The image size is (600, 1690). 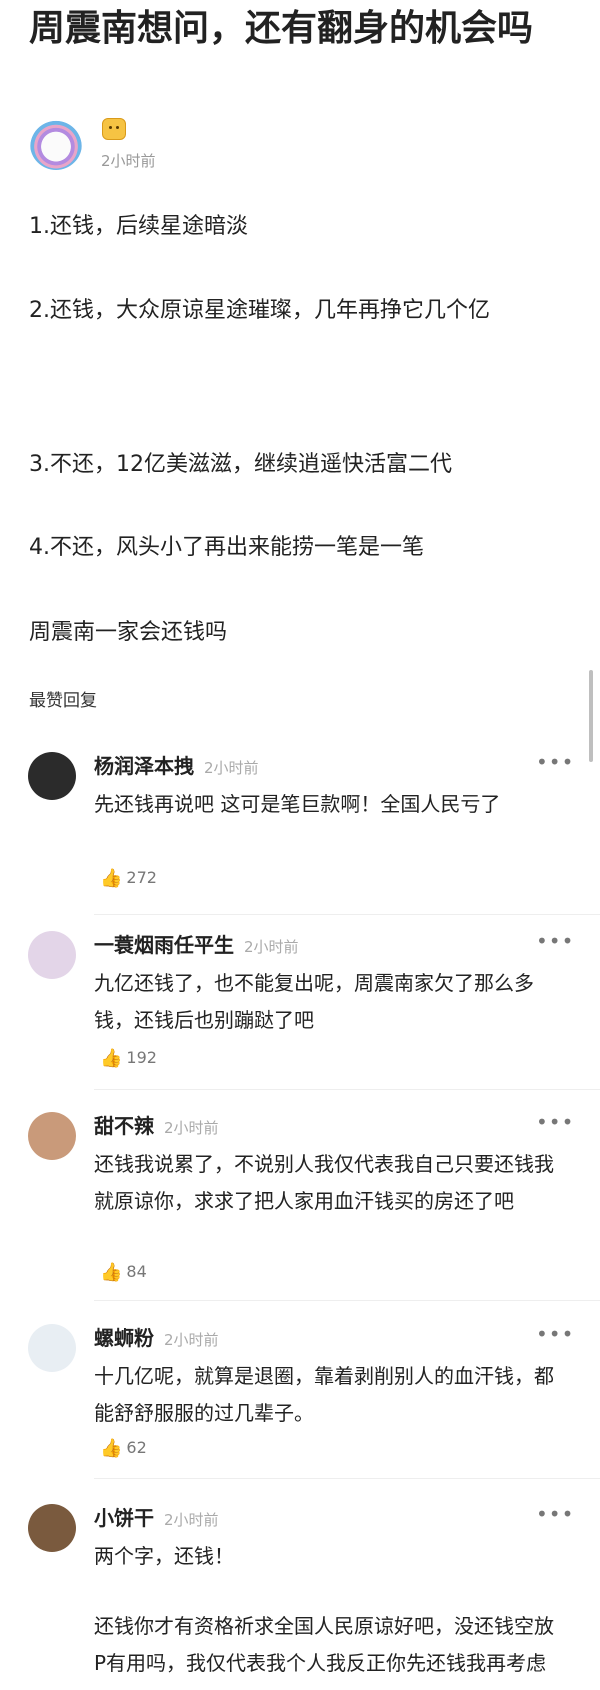 I want to click on like-count: 272, so click(x=141, y=877).